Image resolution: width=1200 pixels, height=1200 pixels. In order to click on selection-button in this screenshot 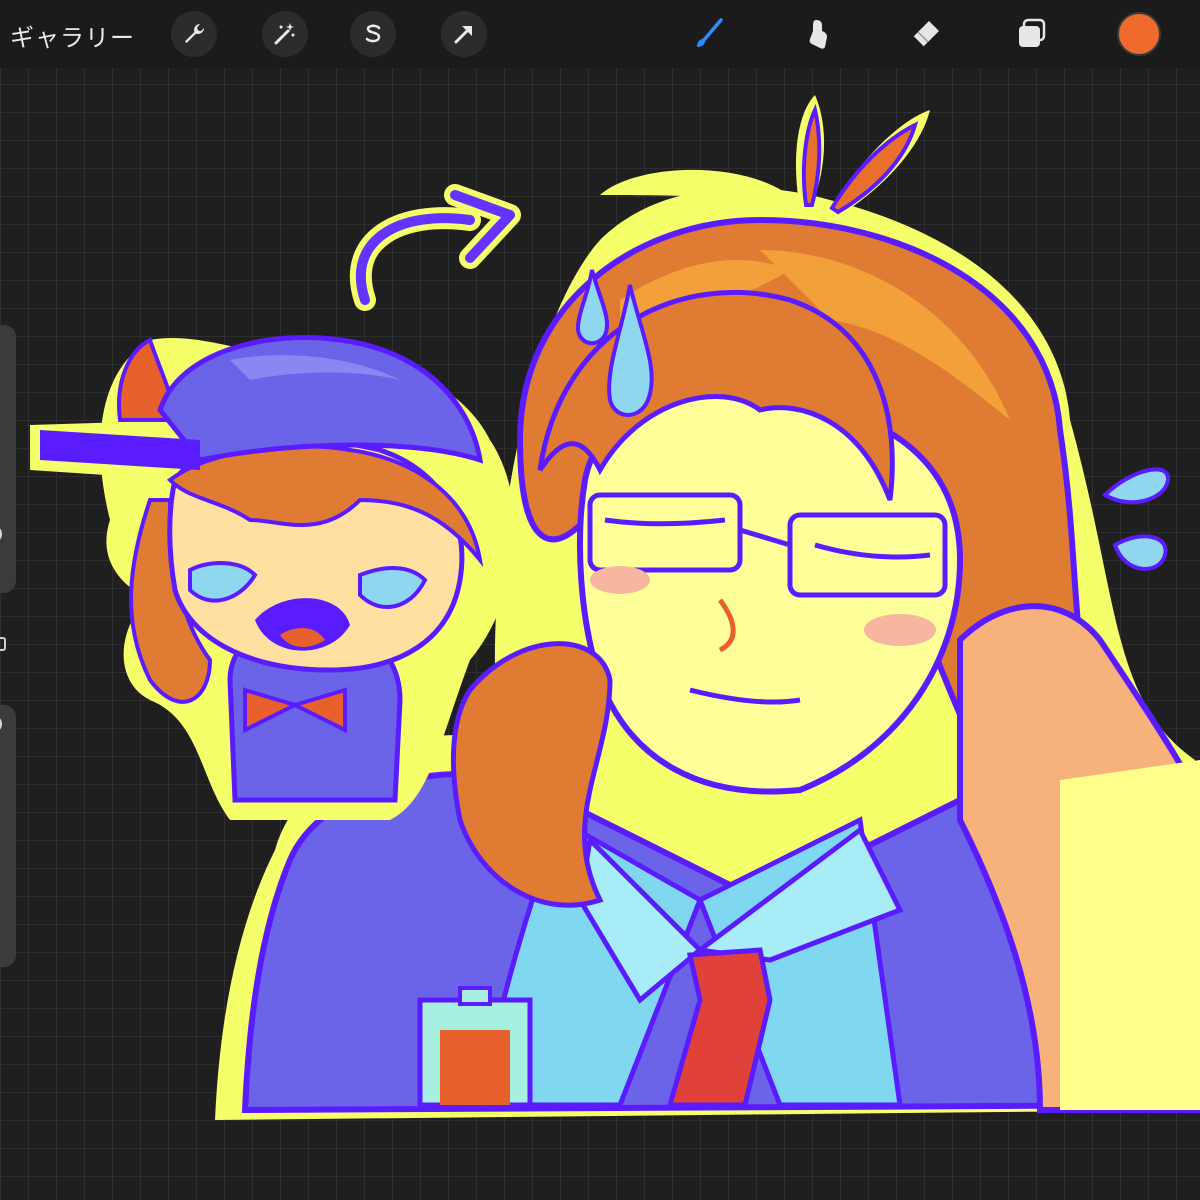, I will do `click(373, 34)`.